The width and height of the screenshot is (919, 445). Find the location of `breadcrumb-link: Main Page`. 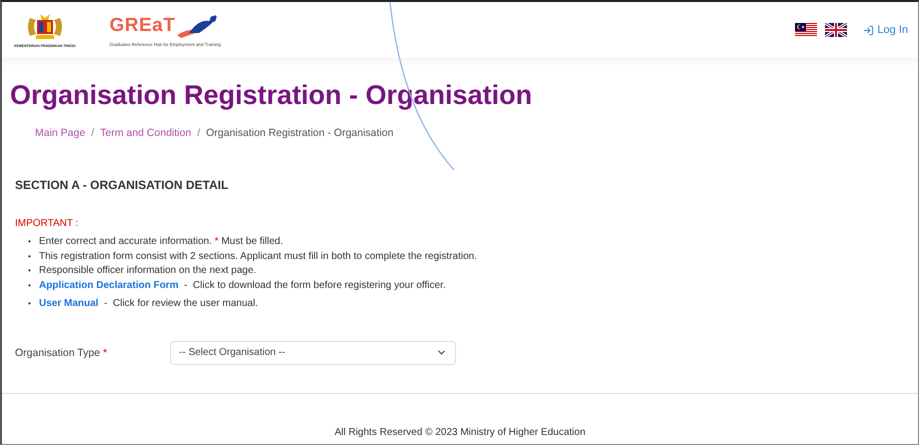

breadcrumb-link: Main Page is located at coordinates (60, 133).